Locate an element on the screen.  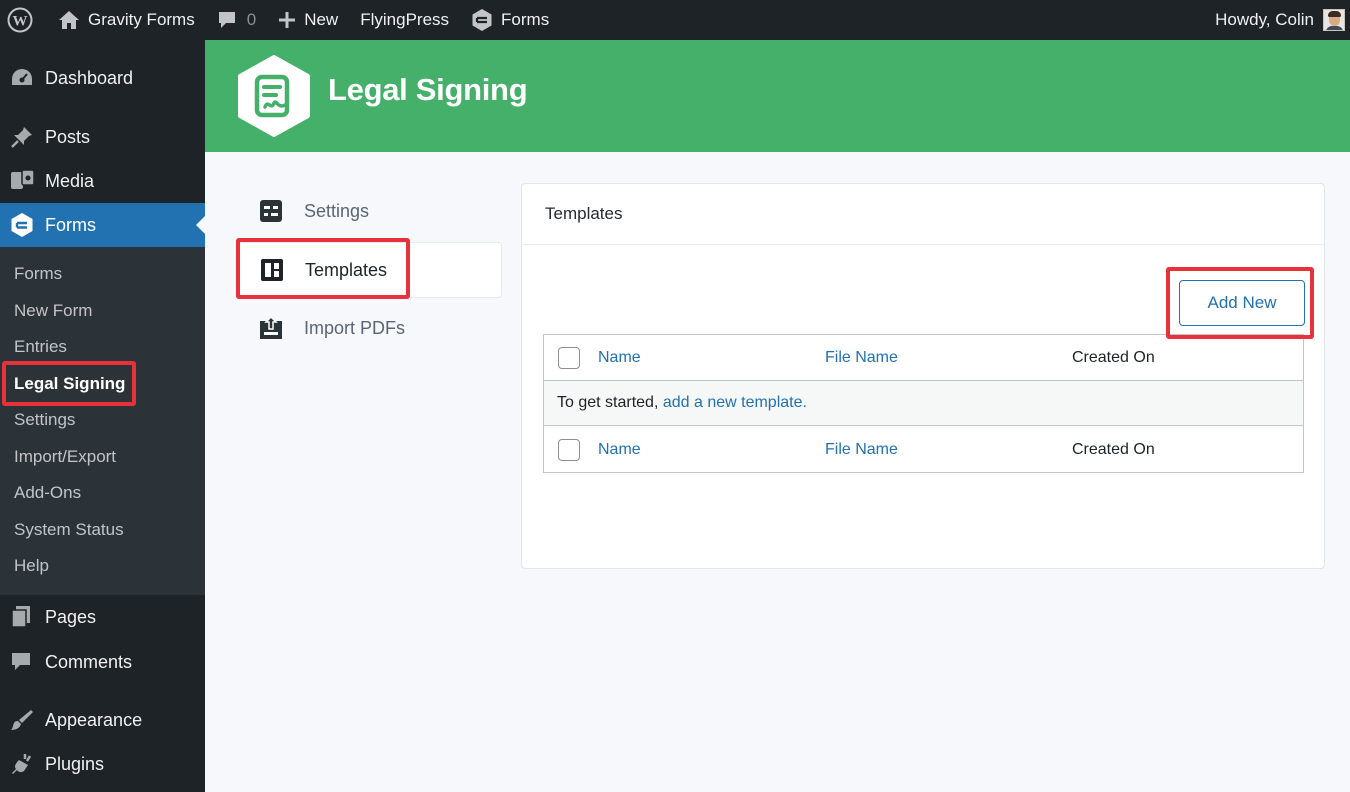
table-header-row: Name File Name Created On is located at coordinates (923, 358).